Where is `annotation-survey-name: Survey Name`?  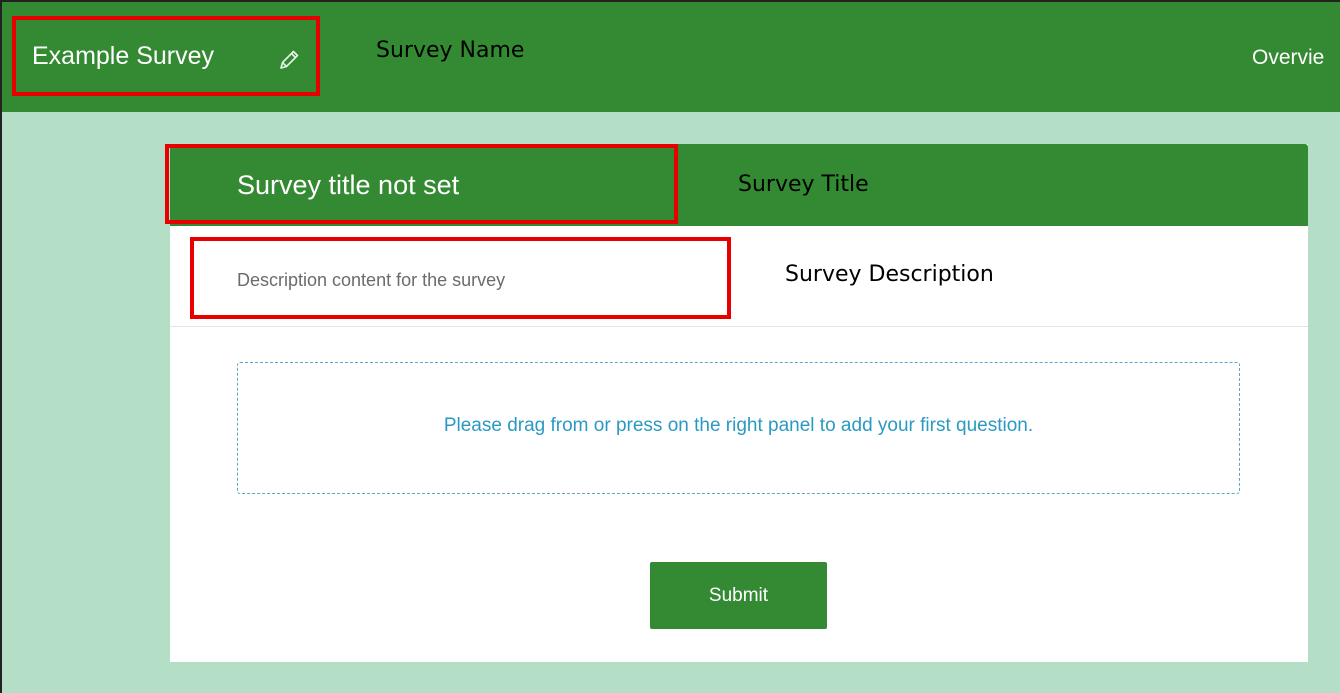
annotation-survey-name: Survey Name is located at coordinates (450, 50).